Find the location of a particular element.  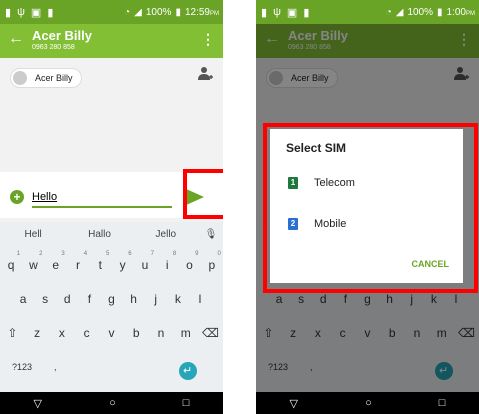

key-j: j is located at coordinates (156, 299).